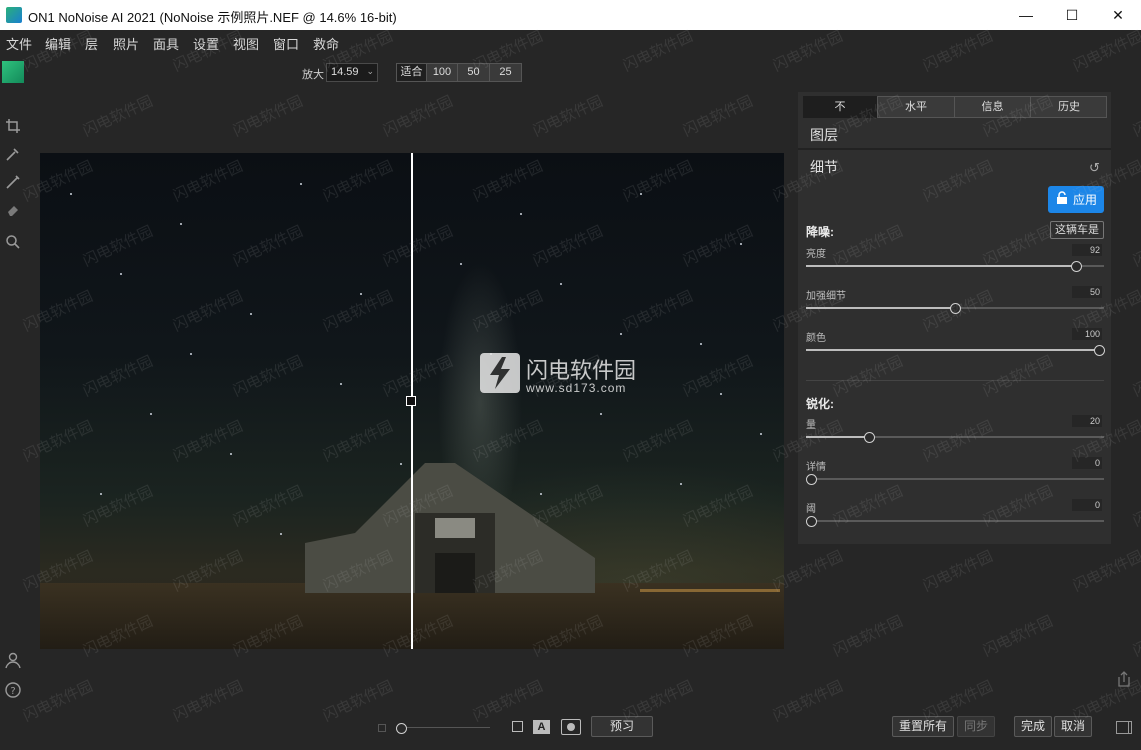  What do you see at coordinates (206, 43) in the screenshot?
I see `menu-settings: 设置` at bounding box center [206, 43].